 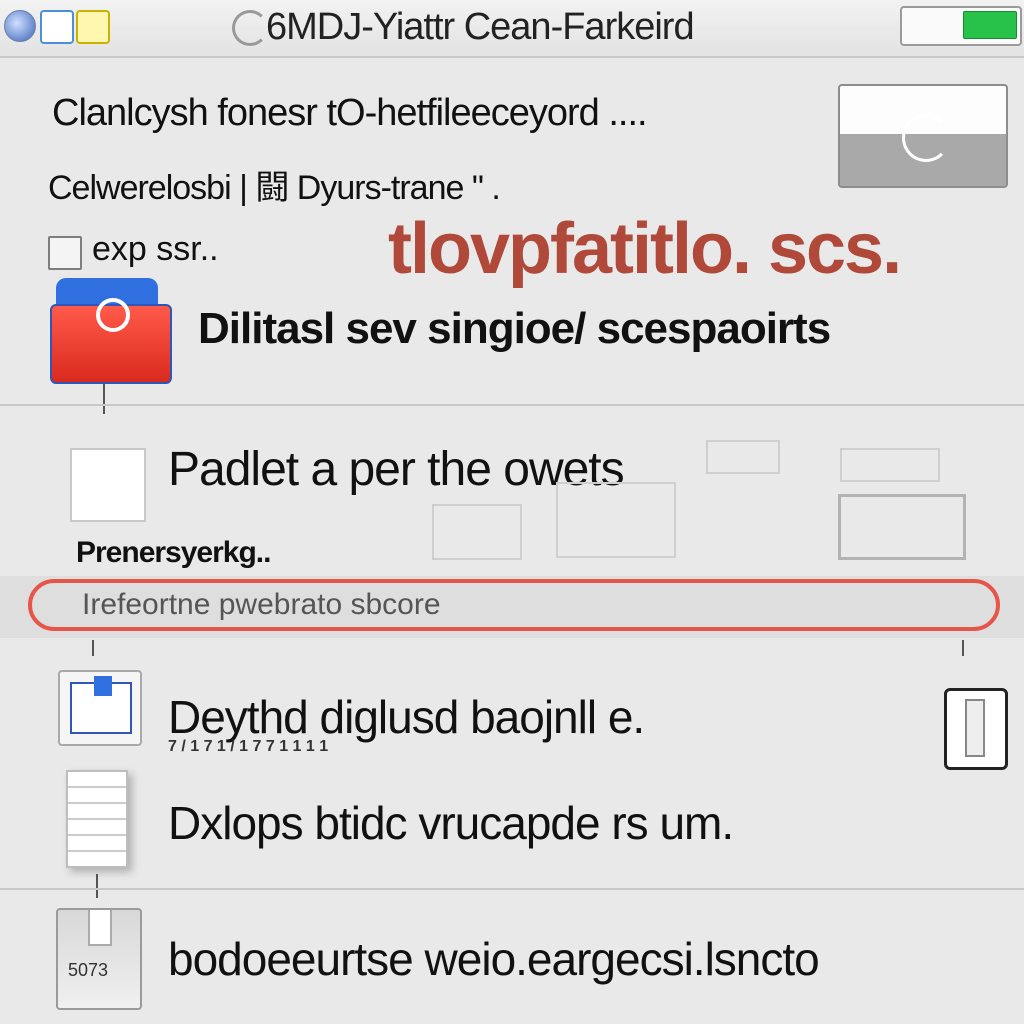 What do you see at coordinates (645, 249) in the screenshot?
I see `section-heading: tlovpfatitlo. scs.` at bounding box center [645, 249].